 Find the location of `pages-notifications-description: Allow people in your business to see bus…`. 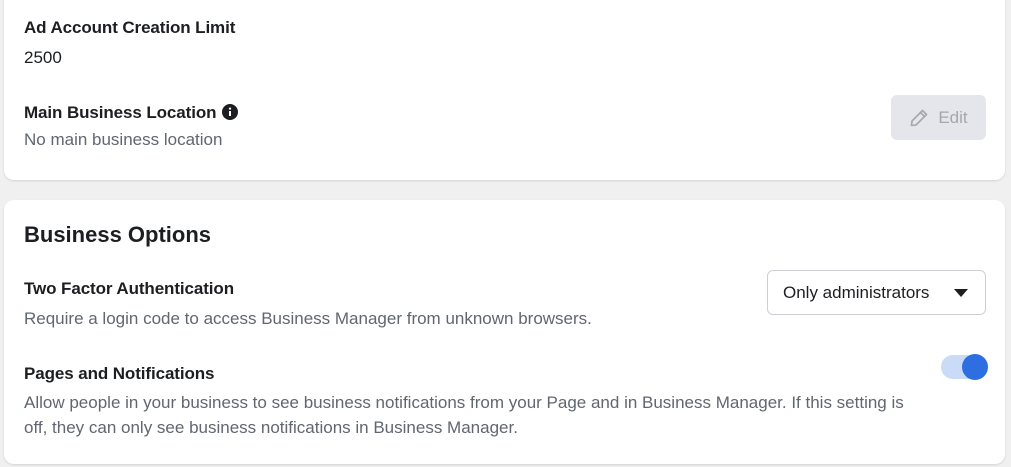

pages-notifications-description: Allow people in your business to see bus… is located at coordinates (464, 415).